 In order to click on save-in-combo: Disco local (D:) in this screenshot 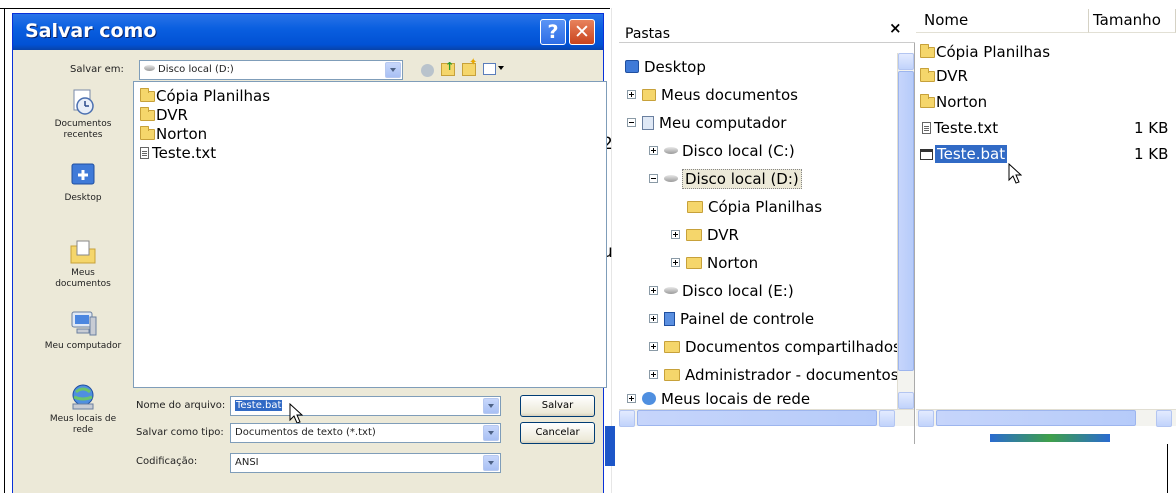, I will do `click(271, 70)`.